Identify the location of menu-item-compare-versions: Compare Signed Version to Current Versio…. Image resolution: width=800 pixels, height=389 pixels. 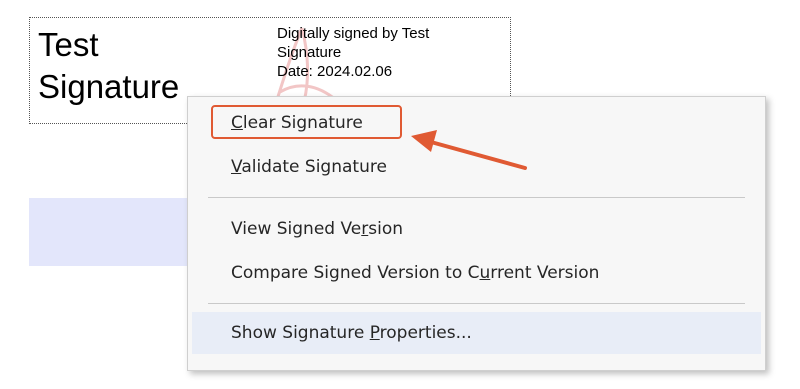
(476, 273).